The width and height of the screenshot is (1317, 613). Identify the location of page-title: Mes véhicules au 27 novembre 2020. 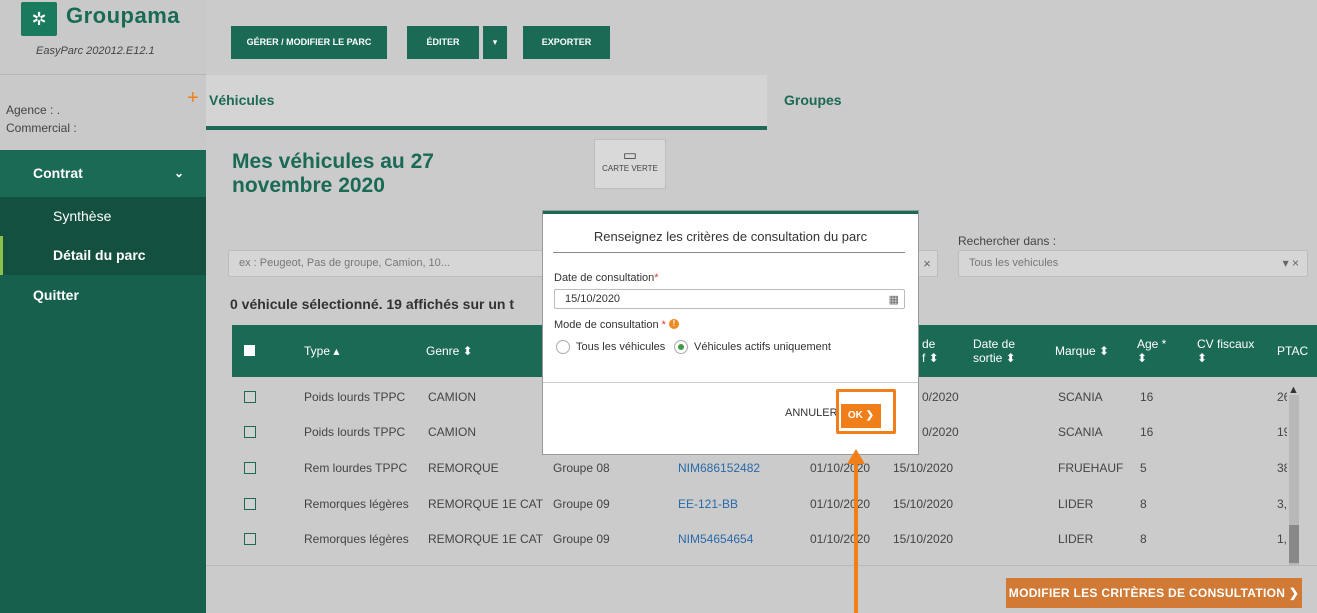
(333, 173).